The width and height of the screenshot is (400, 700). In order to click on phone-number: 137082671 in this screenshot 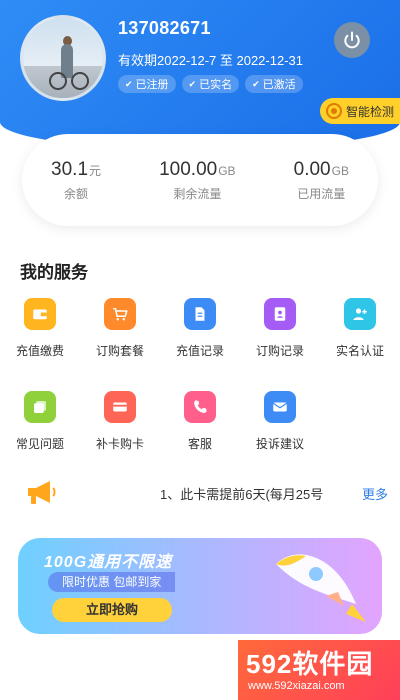, I will do `click(164, 28)`.